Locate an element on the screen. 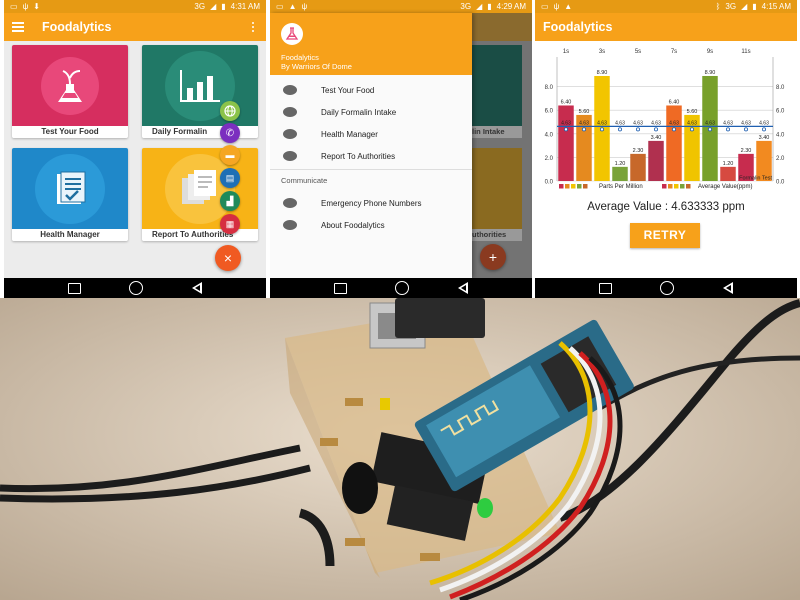 The width and height of the screenshot is (800, 600). tile-health-manager: Health Manager is located at coordinates (70, 194).